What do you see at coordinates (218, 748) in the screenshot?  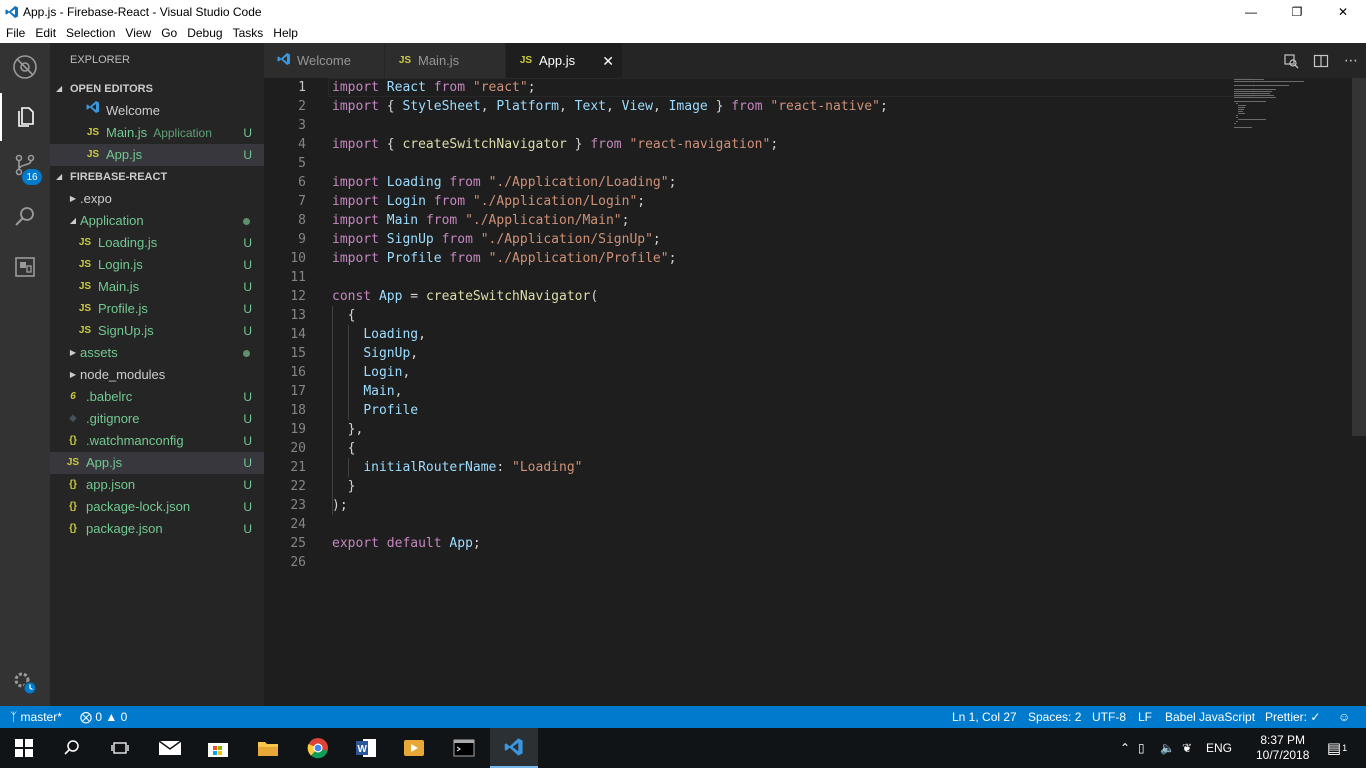 I see `store-icon` at bounding box center [218, 748].